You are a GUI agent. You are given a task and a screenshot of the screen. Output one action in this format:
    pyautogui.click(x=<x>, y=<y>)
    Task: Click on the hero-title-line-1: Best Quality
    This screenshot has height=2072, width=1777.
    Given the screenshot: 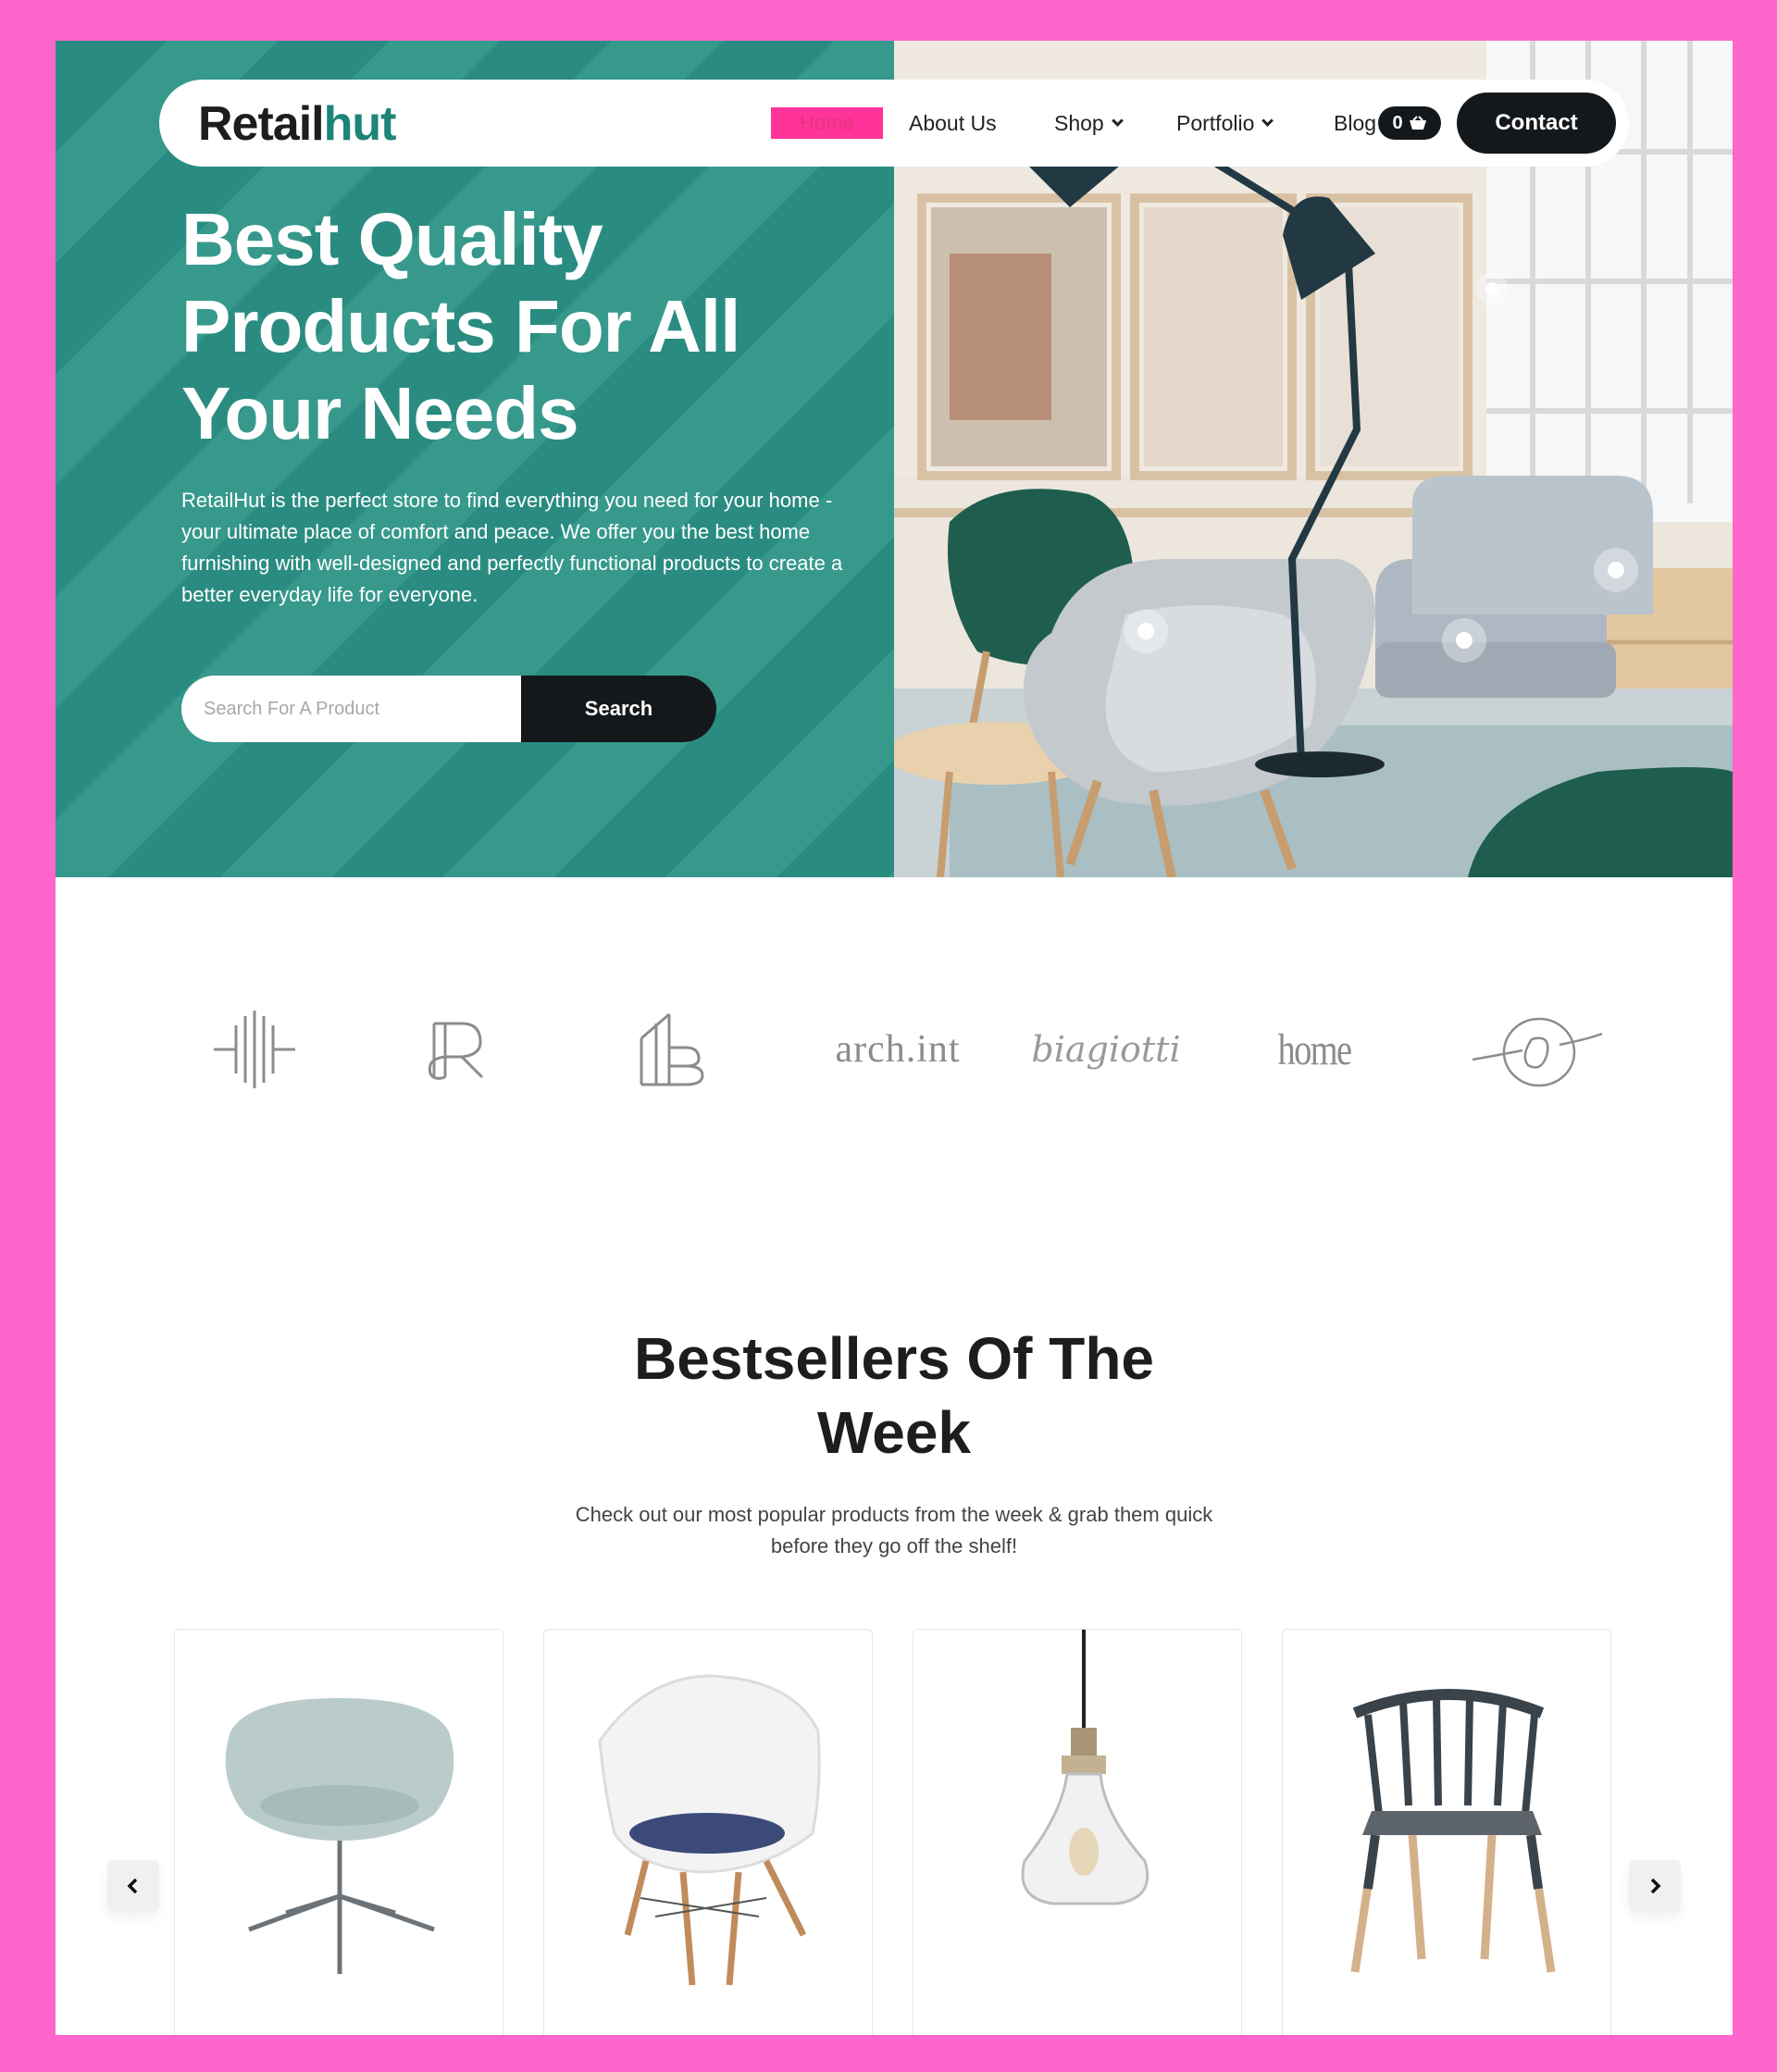 What is the action you would take?
    pyautogui.click(x=392, y=239)
    